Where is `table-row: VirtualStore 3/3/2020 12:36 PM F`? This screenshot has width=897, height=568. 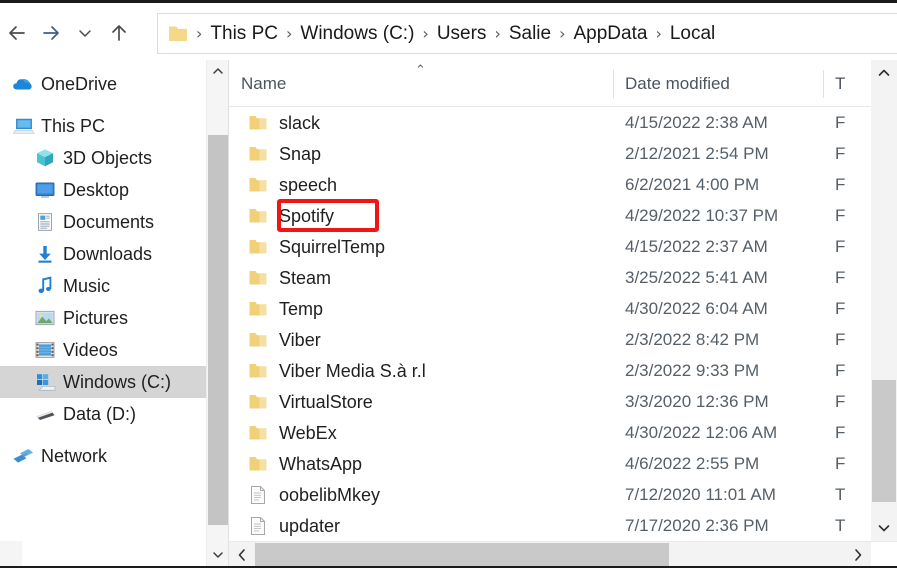 table-row: VirtualStore 3/3/2020 12:36 PM F is located at coordinates (563, 401).